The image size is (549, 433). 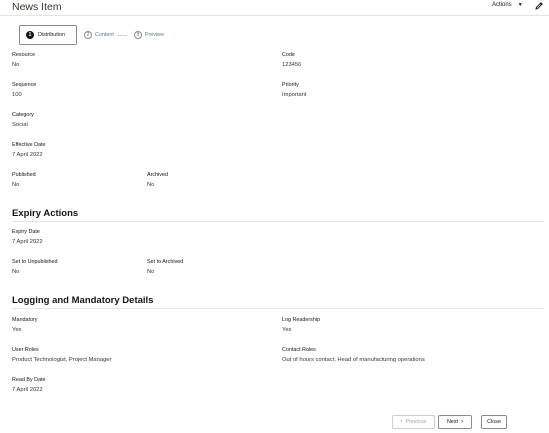 What do you see at coordinates (24, 90) in the screenshot?
I see `field-sequence: Sequence 100` at bounding box center [24, 90].